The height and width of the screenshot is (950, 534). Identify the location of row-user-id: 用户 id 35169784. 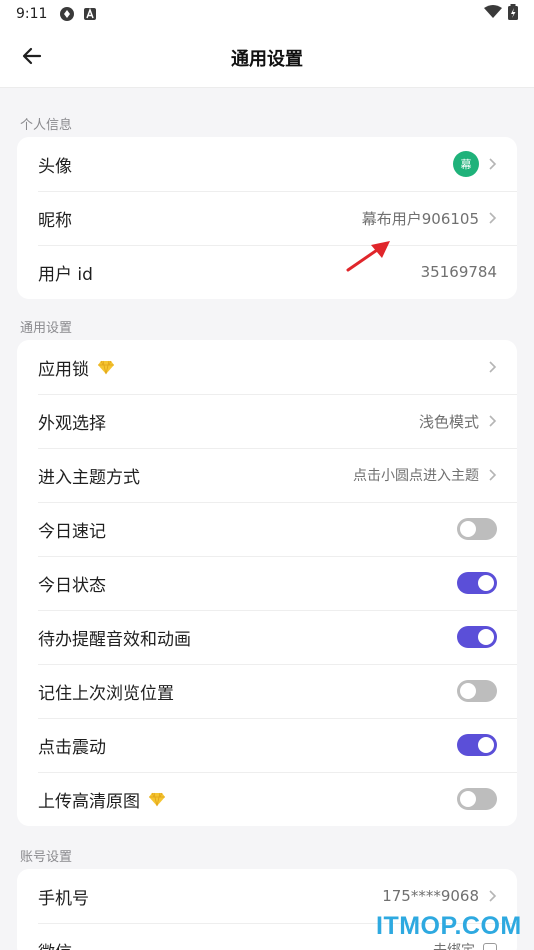
(267, 272).